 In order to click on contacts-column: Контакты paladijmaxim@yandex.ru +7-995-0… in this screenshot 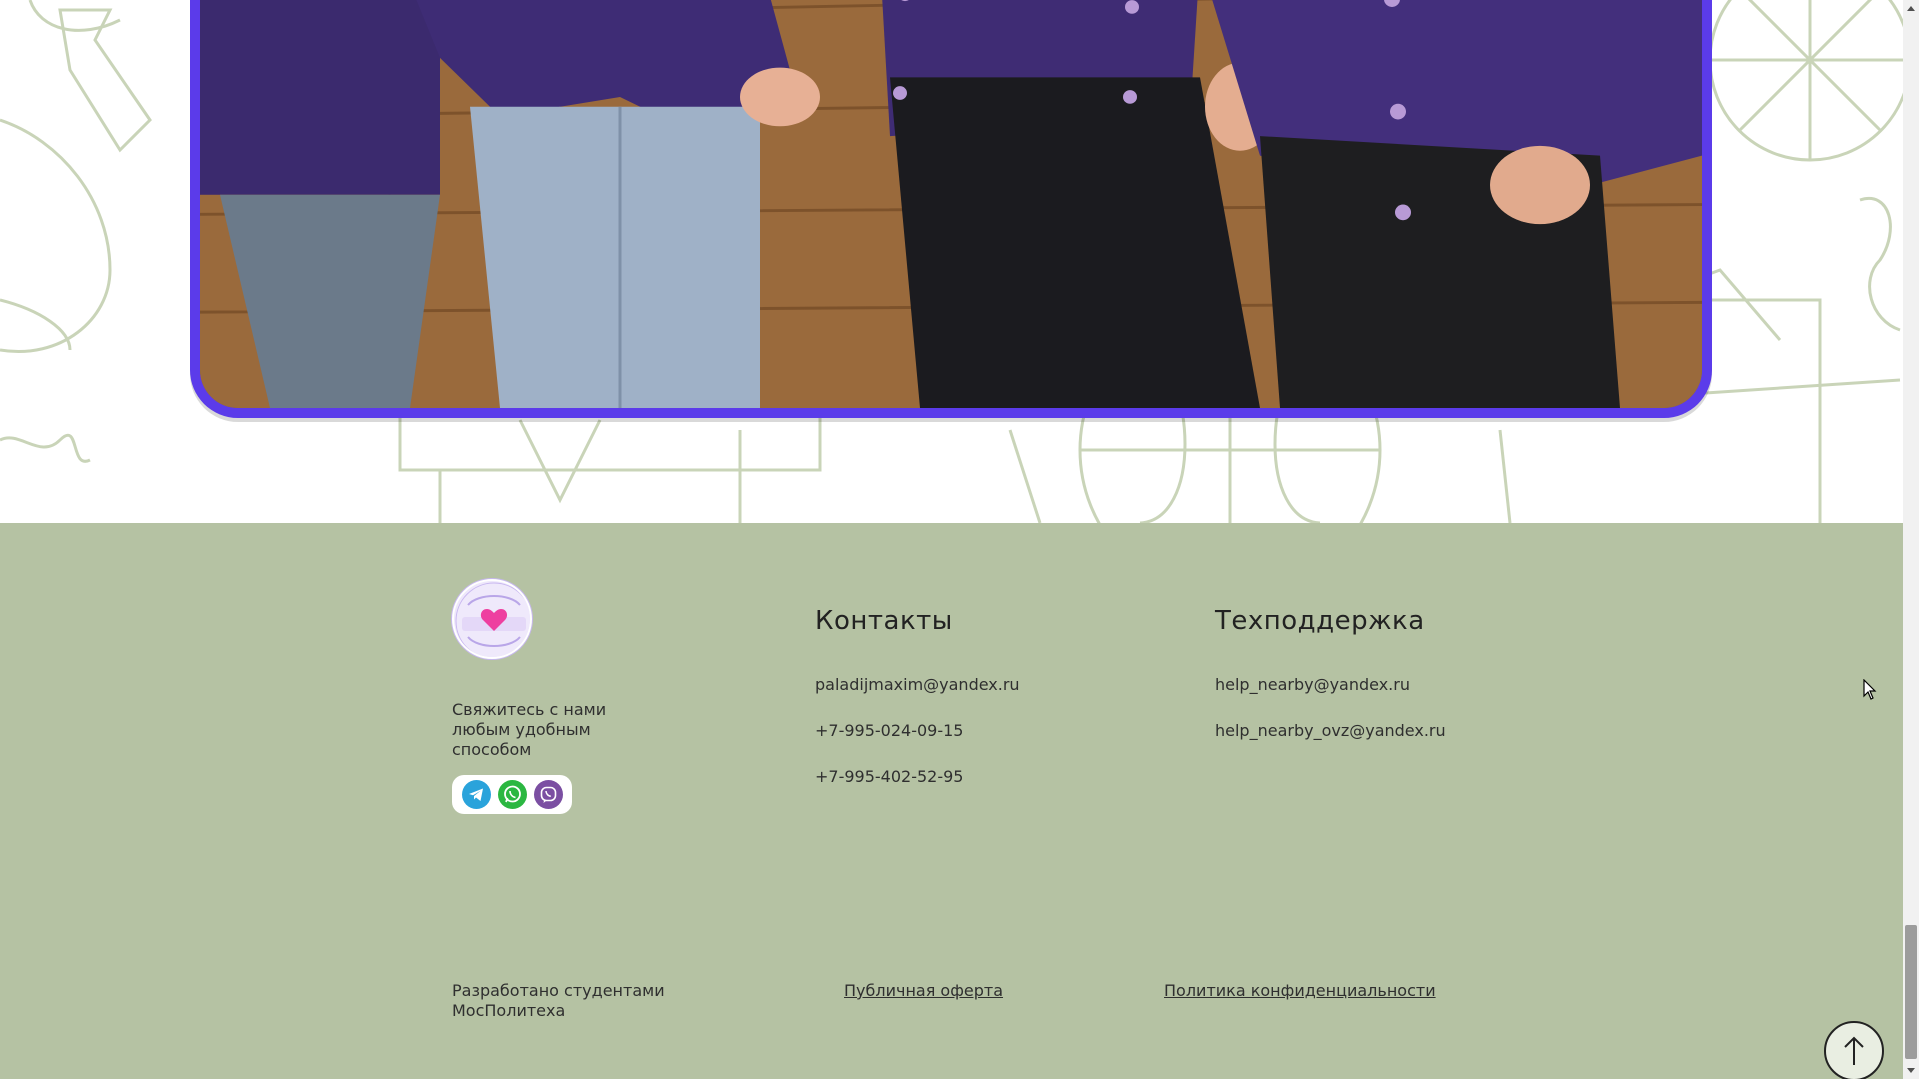, I will do `click(917, 709)`.